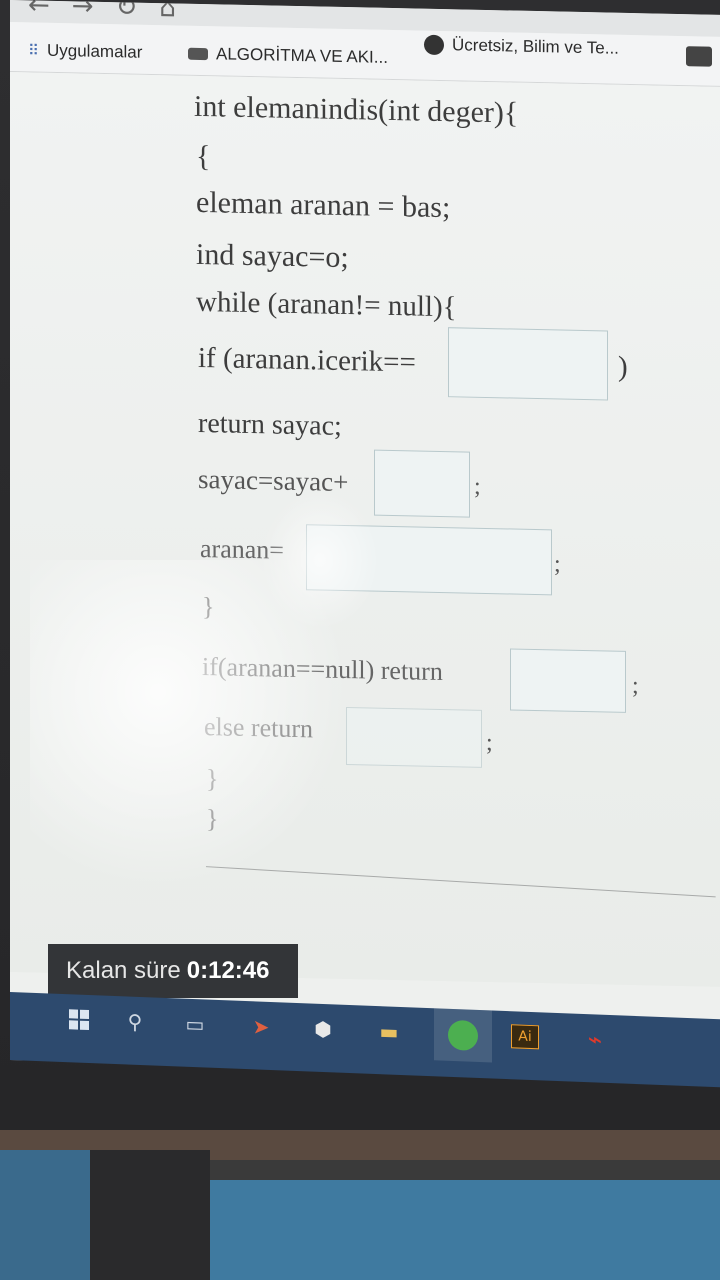 The height and width of the screenshot is (1280, 720). Describe the element at coordinates (326, 304) in the screenshot. I see `code-line-5: while (aranan!= null){` at that location.